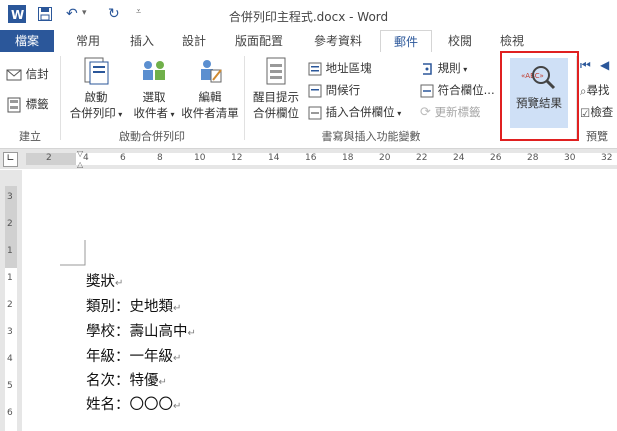 Image resolution: width=617 pixels, height=431 pixels. Describe the element at coordinates (133, 305) in the screenshot. I see `doc-line-category: 類別：史地類↵` at that location.